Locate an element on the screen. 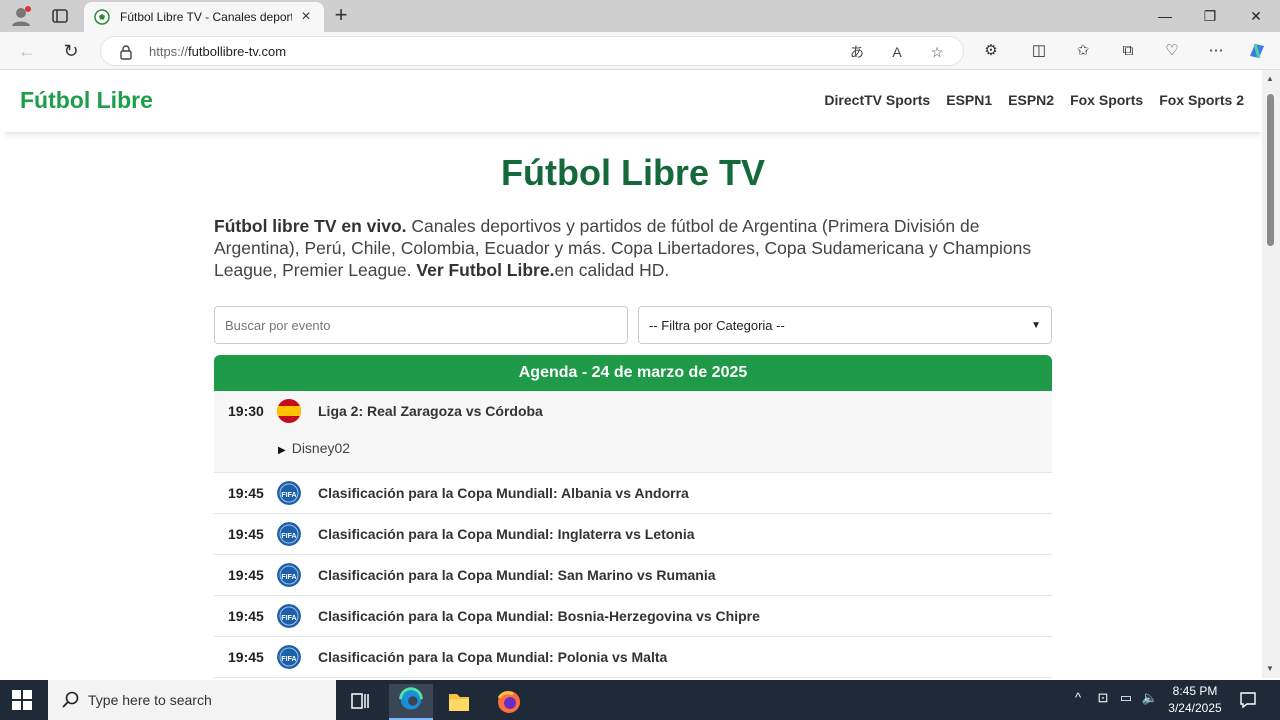  split-screen-icon: ◫ is located at coordinates (1039, 51).